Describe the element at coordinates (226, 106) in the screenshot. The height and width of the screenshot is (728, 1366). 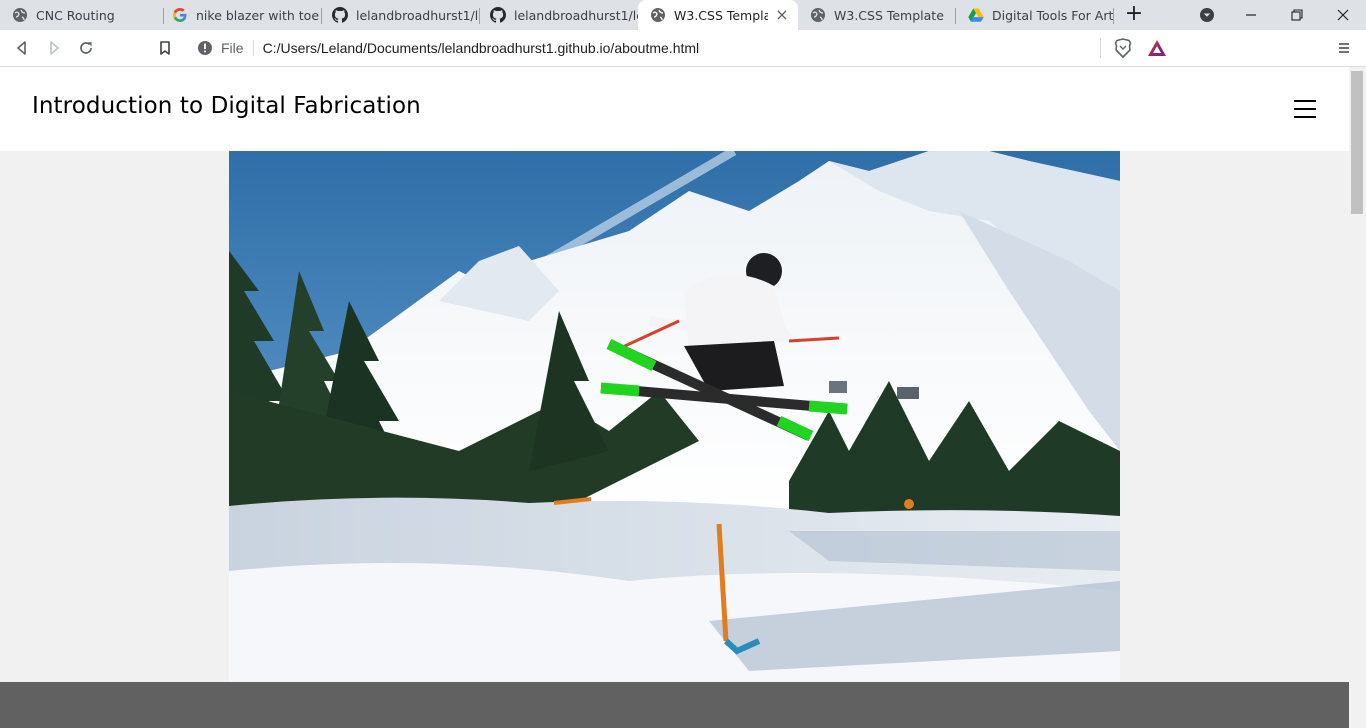
I see `site-title: Introduction to Digital Fabrication` at that location.